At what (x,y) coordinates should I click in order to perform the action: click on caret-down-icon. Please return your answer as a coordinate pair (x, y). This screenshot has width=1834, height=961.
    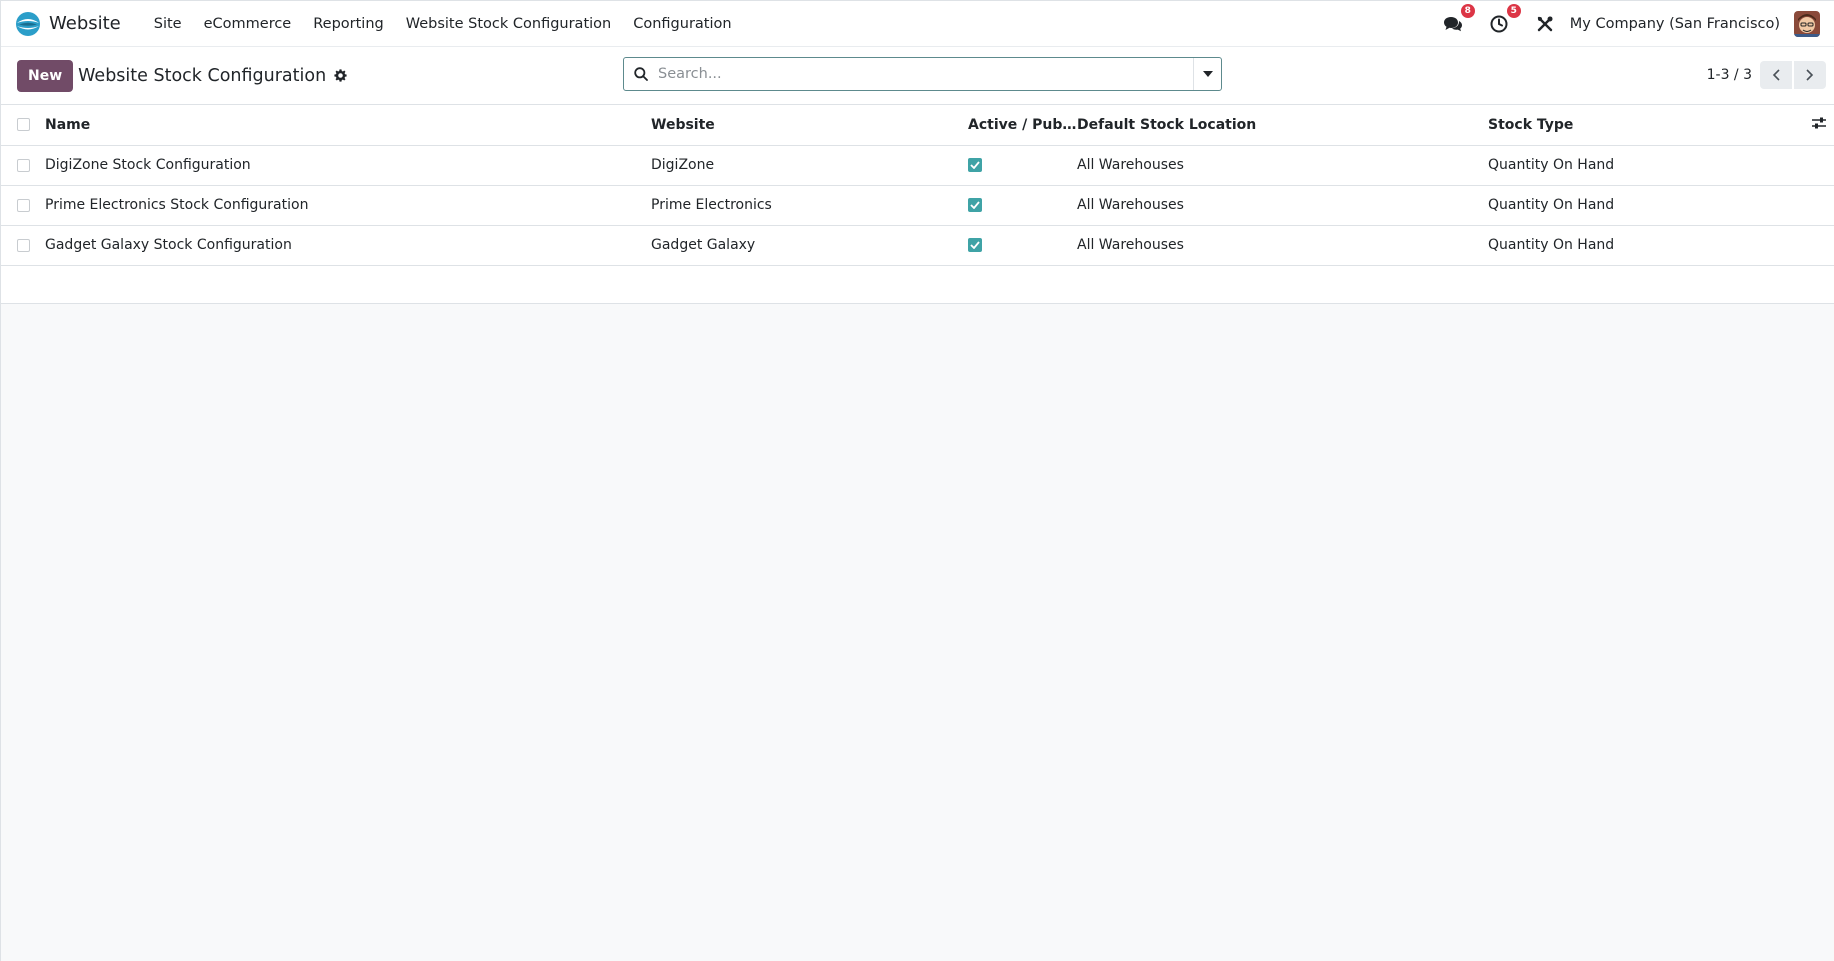
    Looking at the image, I should click on (1207, 74).